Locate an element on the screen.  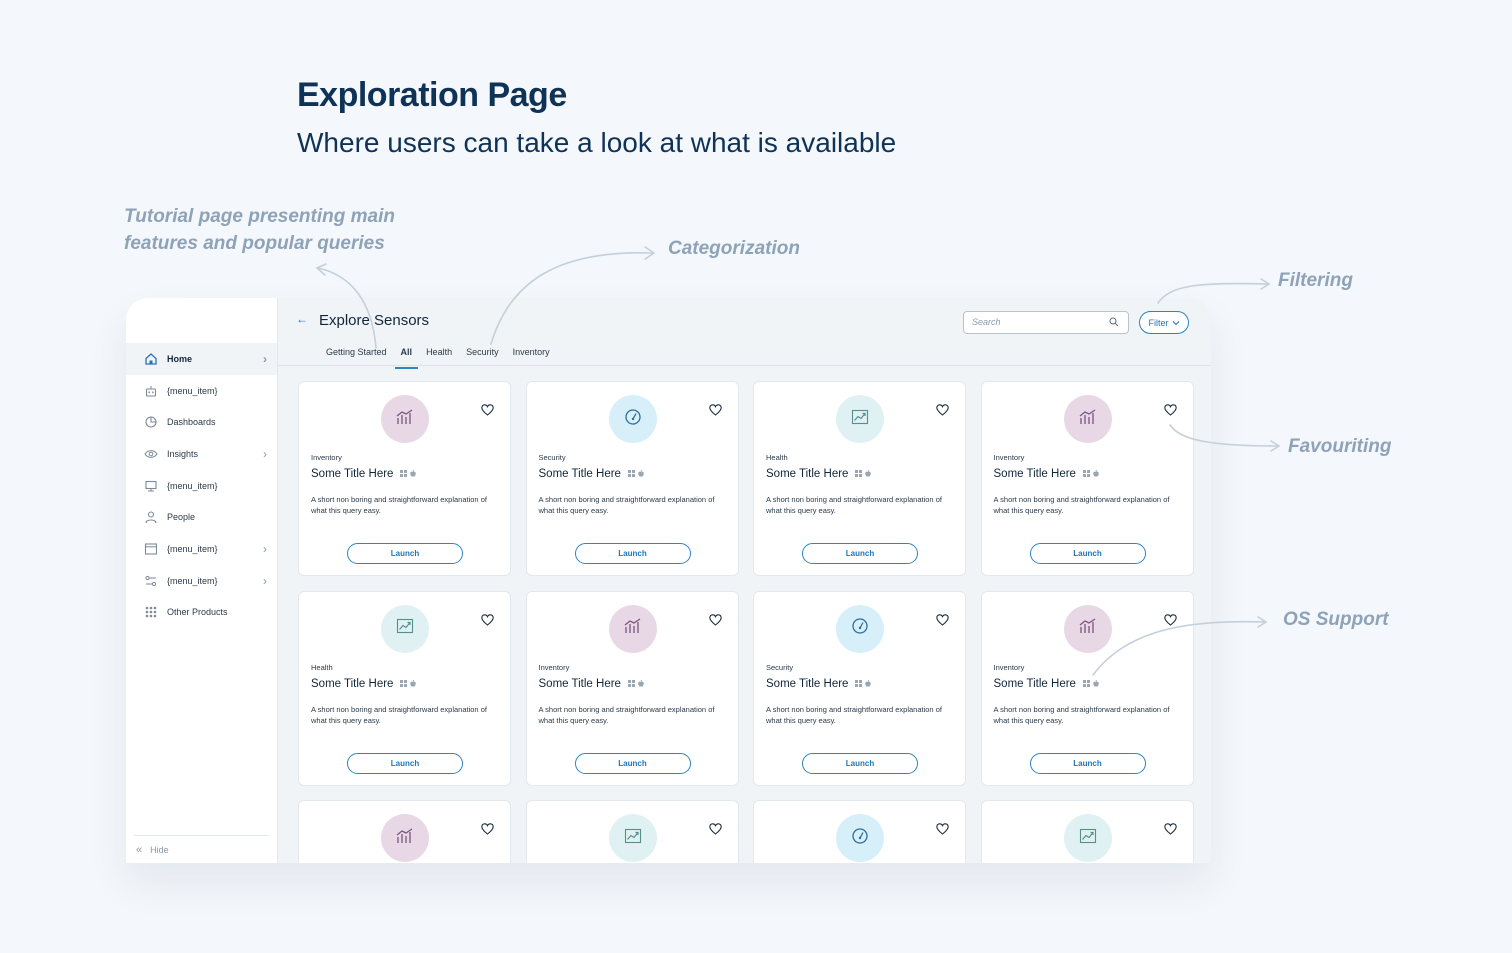
arrowhead-filtering is located at coordinates (1265, 284).